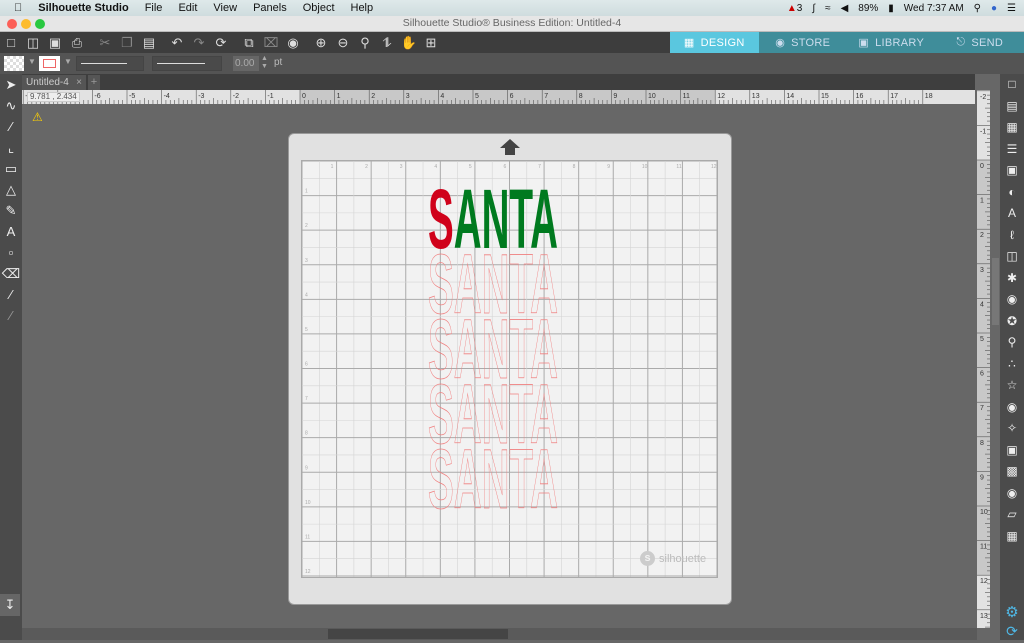 This screenshot has height=643, width=1024. Describe the element at coordinates (271, 43) in the screenshot. I see `ungroup-icon: ⌧` at that location.